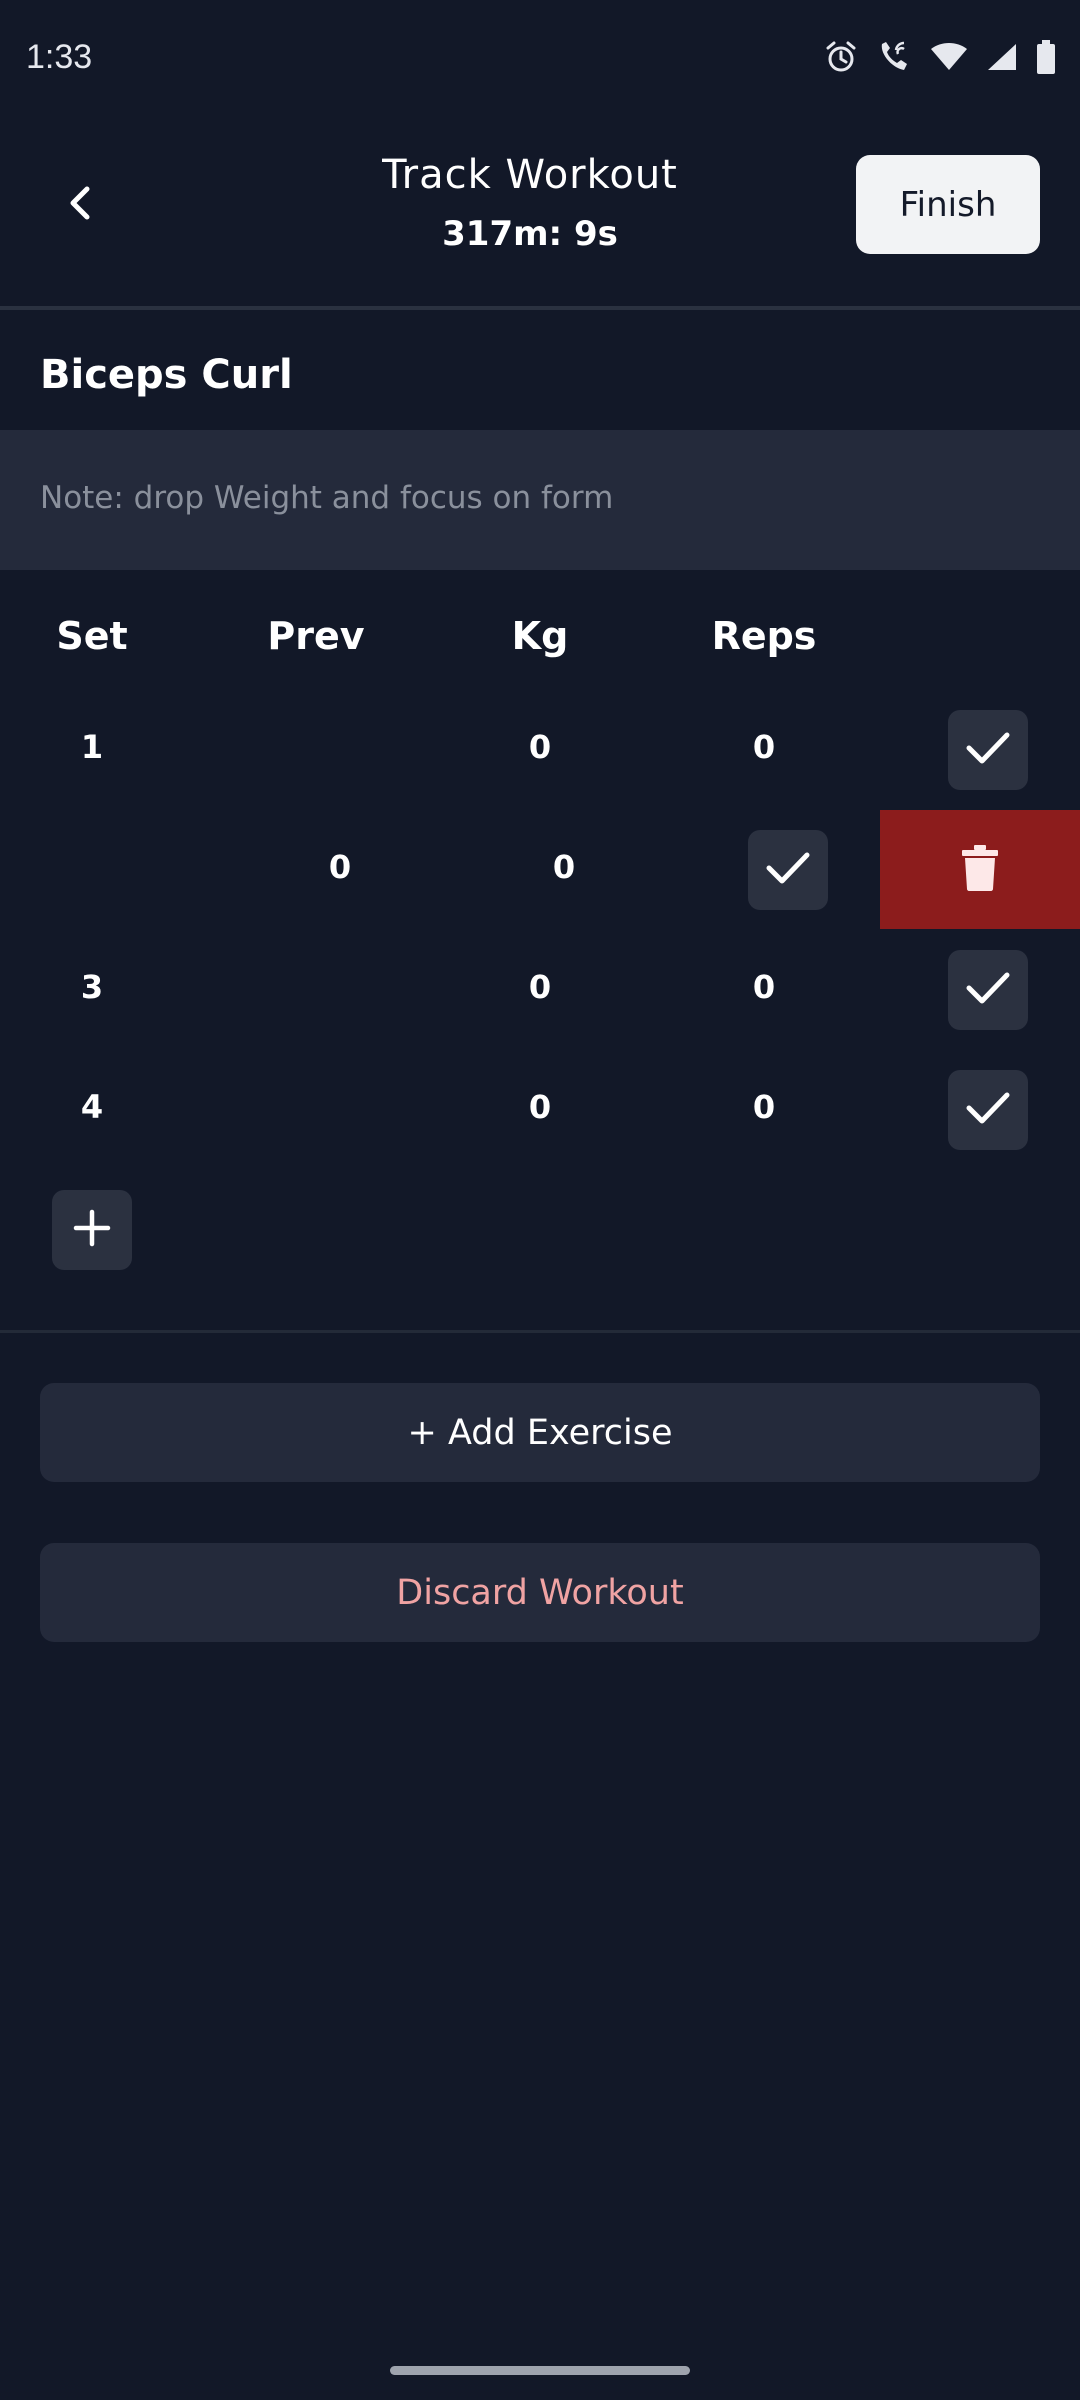  Describe the element at coordinates (841, 57) in the screenshot. I see `alarm-icon` at that location.